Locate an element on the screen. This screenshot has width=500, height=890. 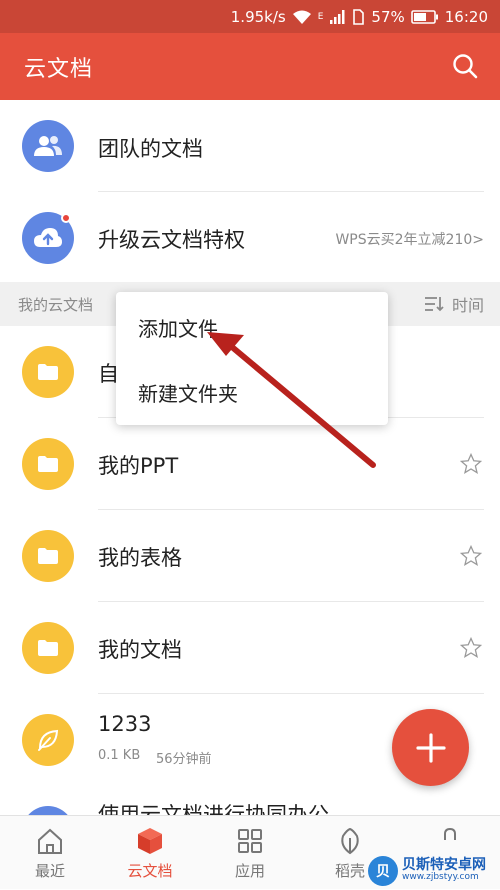
nav-item-cloud-docs: 云文档 is located at coordinates (150, 853).